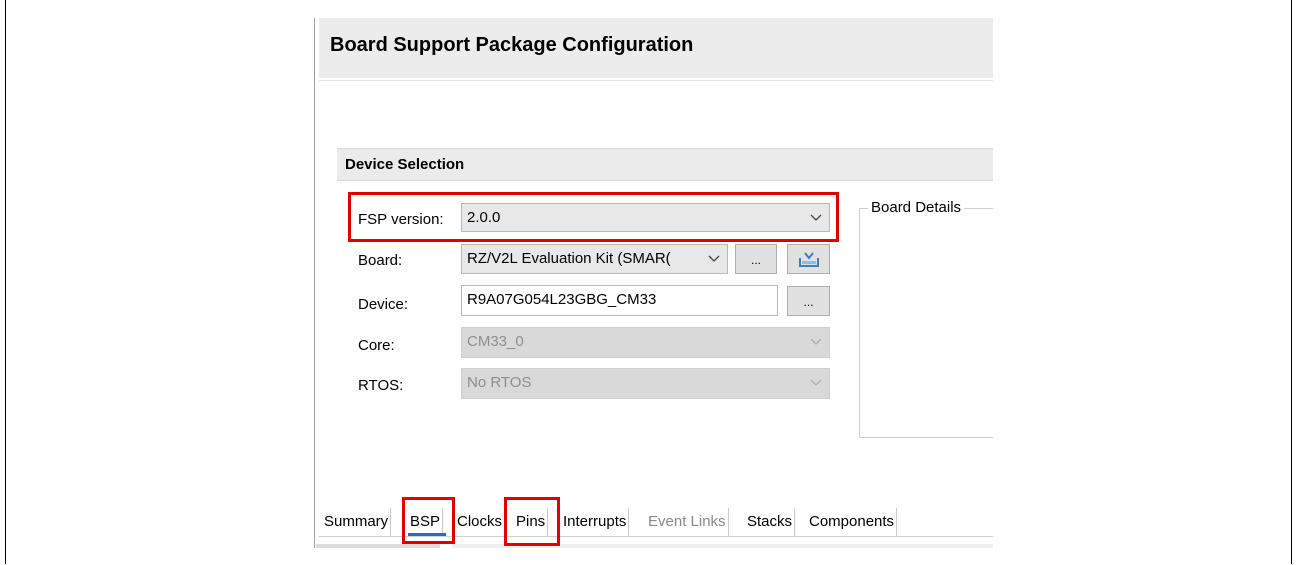 The image size is (1299, 565). I want to click on board-label: Board:, so click(380, 260).